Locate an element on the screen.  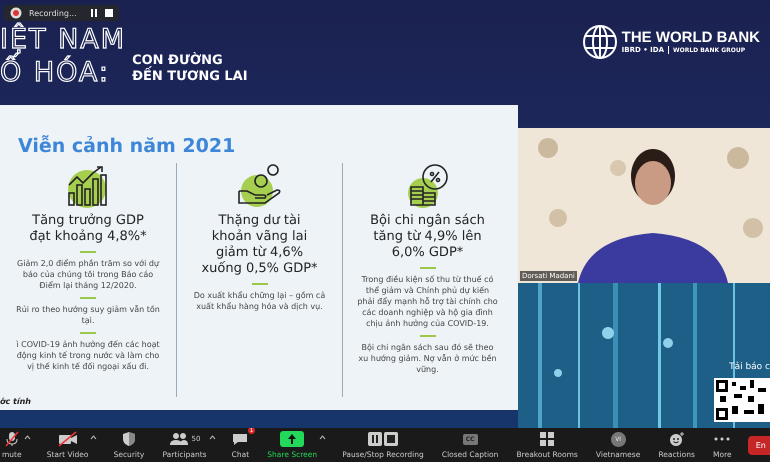
end-button: En is located at coordinates (759, 445).